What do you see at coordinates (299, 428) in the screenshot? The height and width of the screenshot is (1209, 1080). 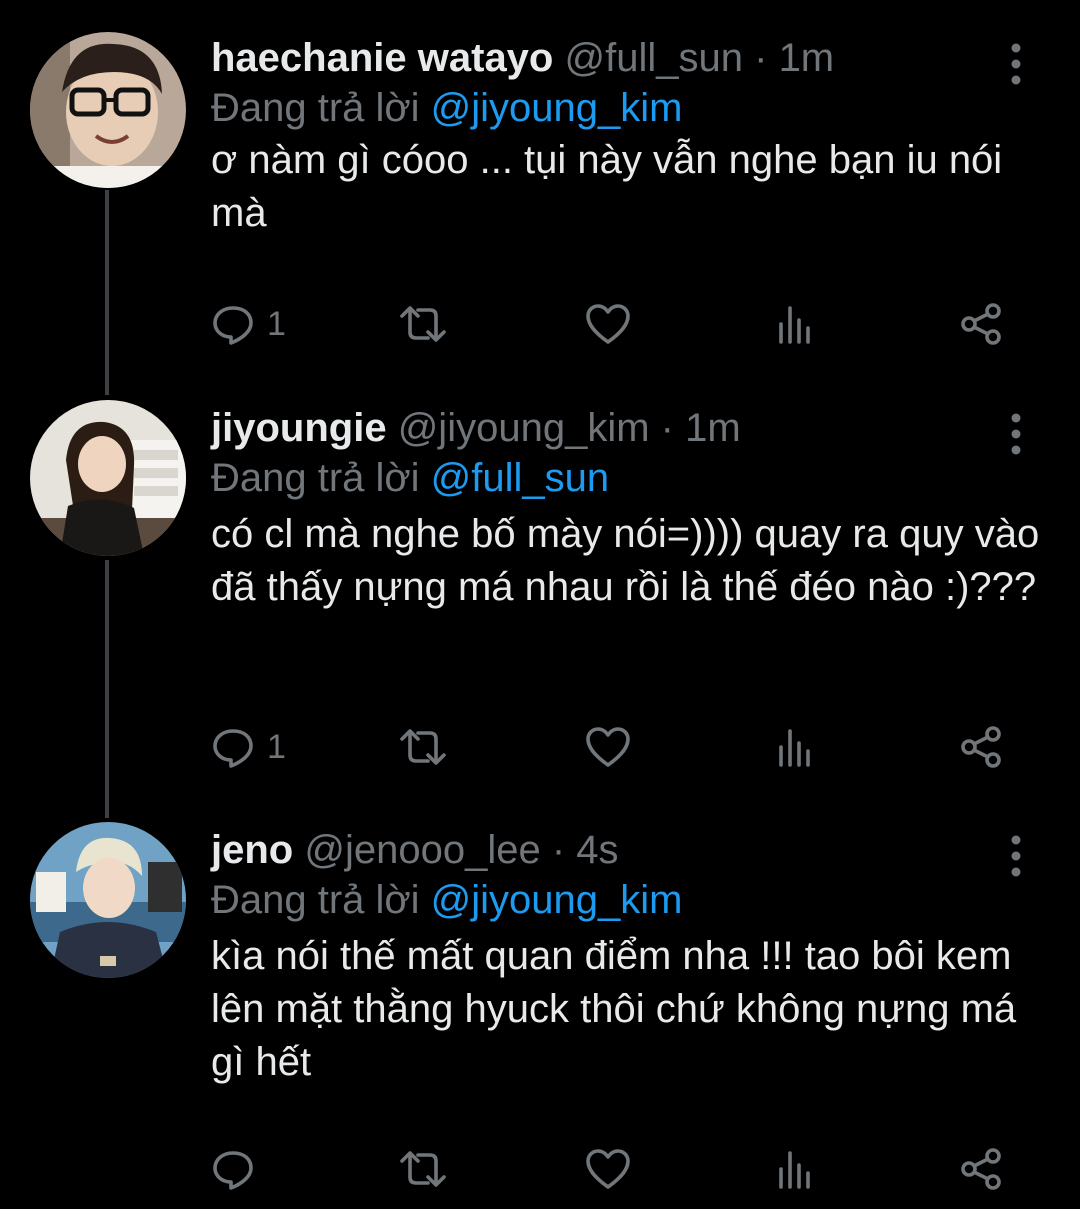 I see `display-name: jiyoungie` at bounding box center [299, 428].